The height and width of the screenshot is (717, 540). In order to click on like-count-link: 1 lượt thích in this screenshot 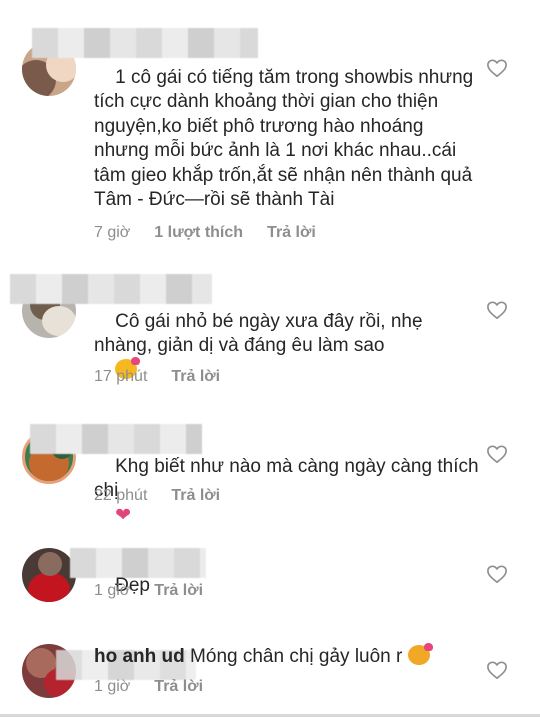, I will do `click(198, 233)`.